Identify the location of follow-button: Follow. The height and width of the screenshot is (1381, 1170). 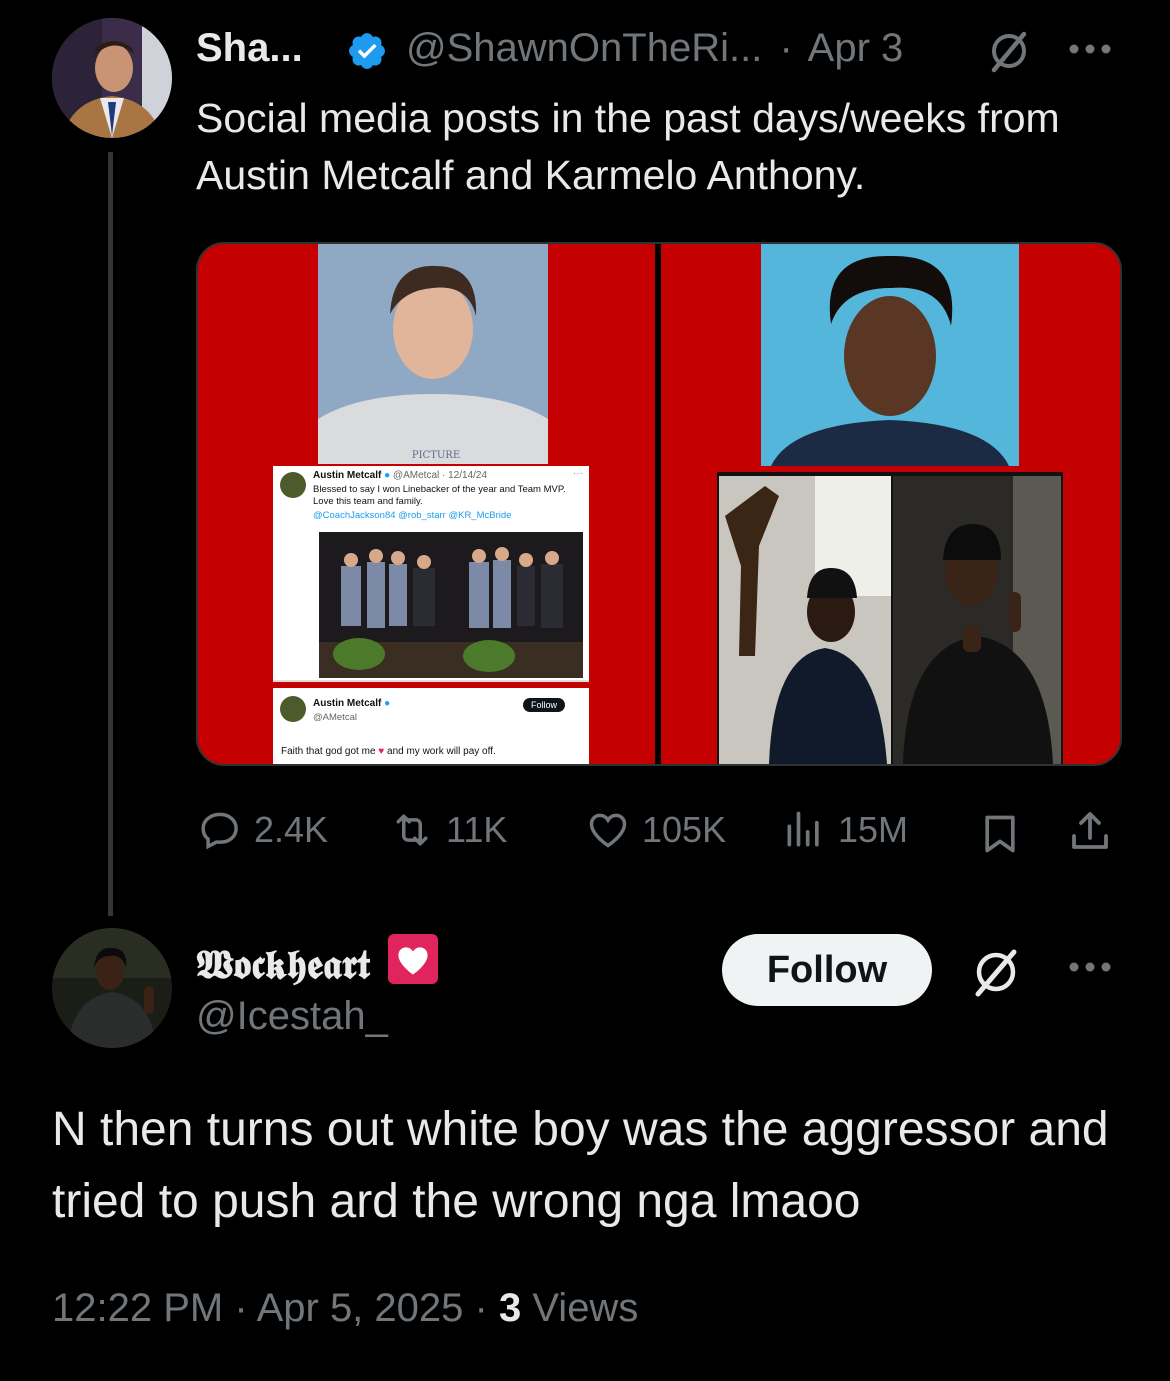
(827, 970).